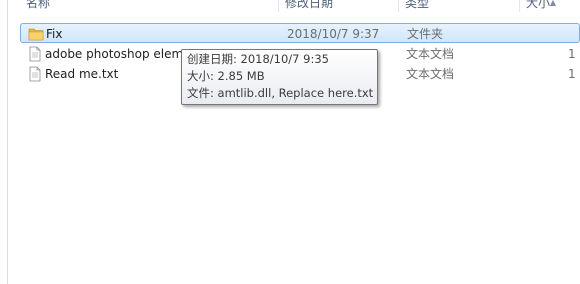 Image resolution: width=580 pixels, height=284 pixels. What do you see at coordinates (333, 34) in the screenshot?
I see `file-date: 2018/10/7 9:37` at bounding box center [333, 34].